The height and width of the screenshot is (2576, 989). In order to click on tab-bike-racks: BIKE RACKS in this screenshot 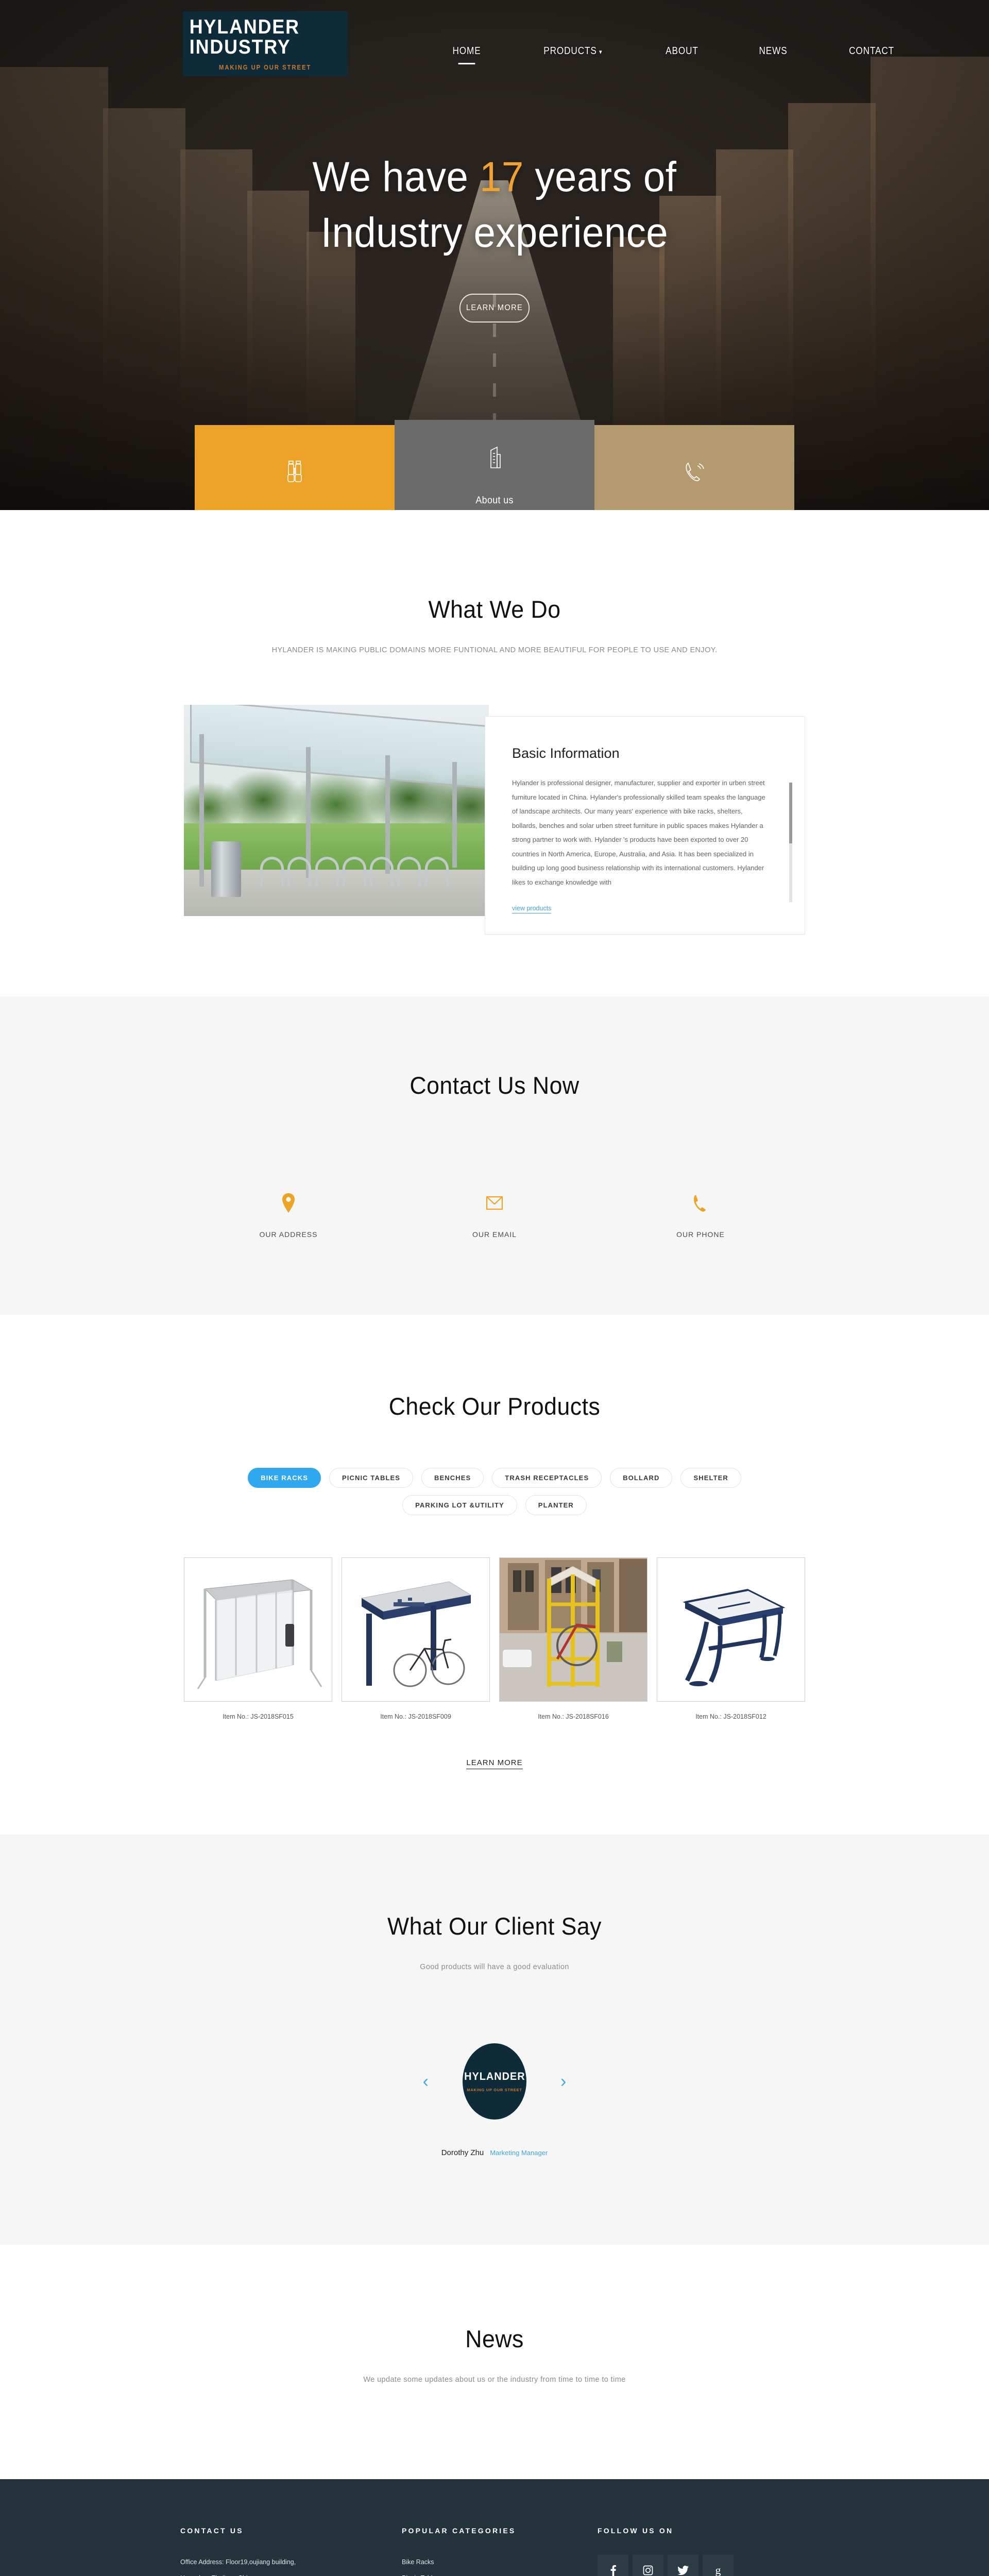, I will do `click(284, 1478)`.